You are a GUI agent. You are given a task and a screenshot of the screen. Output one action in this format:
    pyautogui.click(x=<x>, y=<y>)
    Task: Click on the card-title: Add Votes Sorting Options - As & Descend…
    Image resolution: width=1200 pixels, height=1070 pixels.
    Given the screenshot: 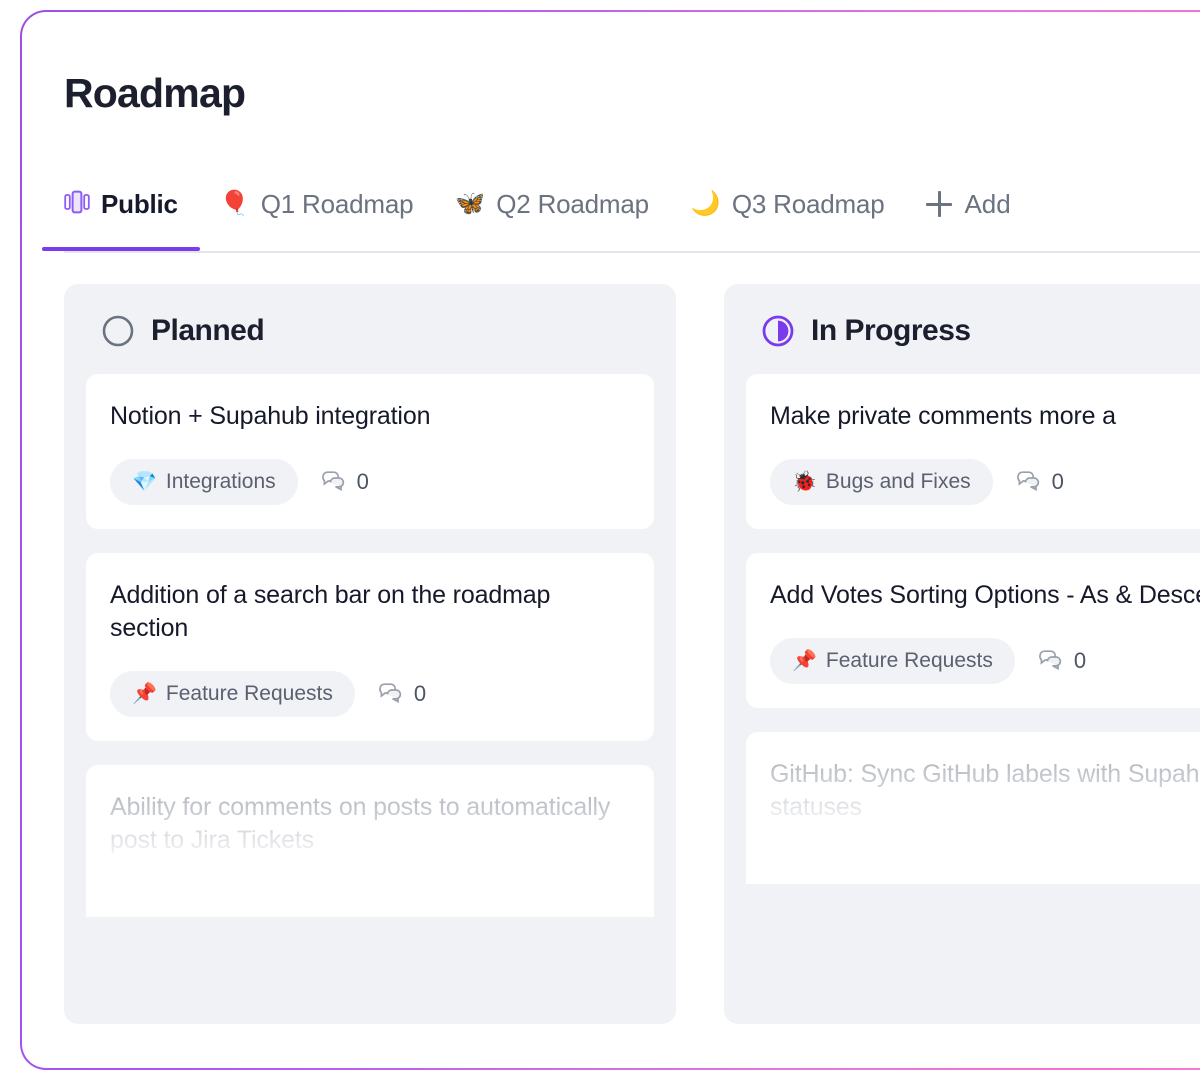 What is the action you would take?
    pyautogui.click(x=985, y=595)
    